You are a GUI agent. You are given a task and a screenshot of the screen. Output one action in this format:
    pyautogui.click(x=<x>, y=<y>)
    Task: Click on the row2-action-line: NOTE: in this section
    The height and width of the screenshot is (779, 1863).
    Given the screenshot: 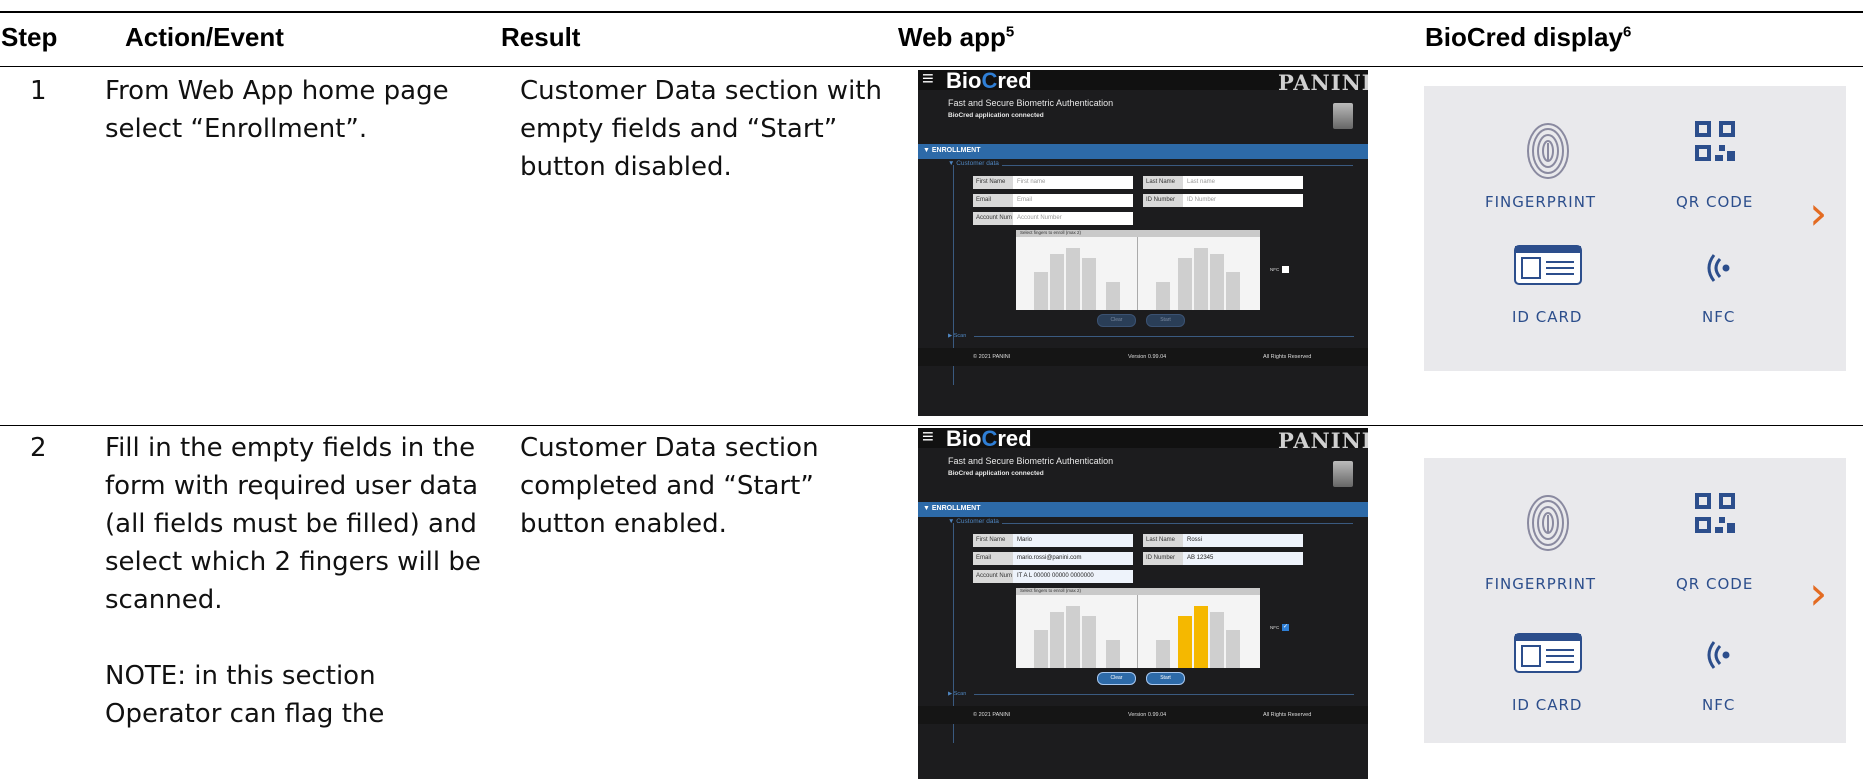 What is the action you would take?
    pyautogui.click(x=240, y=676)
    